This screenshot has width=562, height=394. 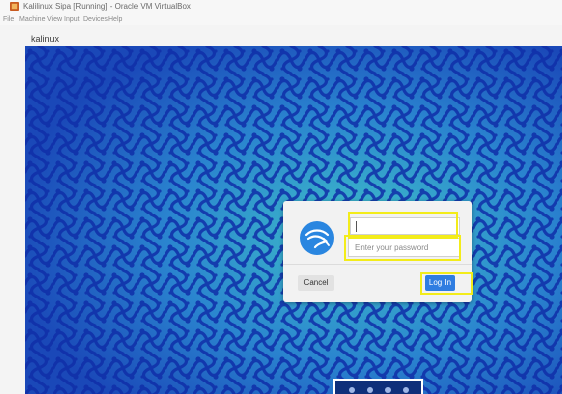 What do you see at coordinates (281, 36) in the screenshot?
I see `vm-header` at bounding box center [281, 36].